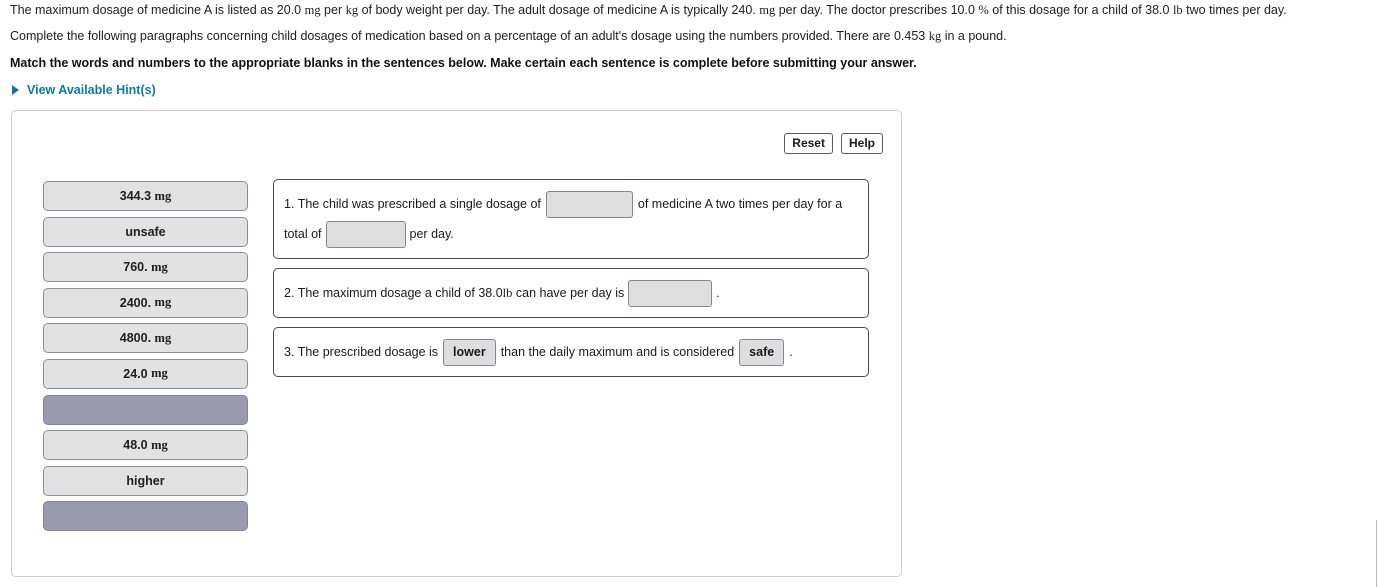 This screenshot has height=587, width=1377. I want to click on tile-value: higher, so click(145, 480).